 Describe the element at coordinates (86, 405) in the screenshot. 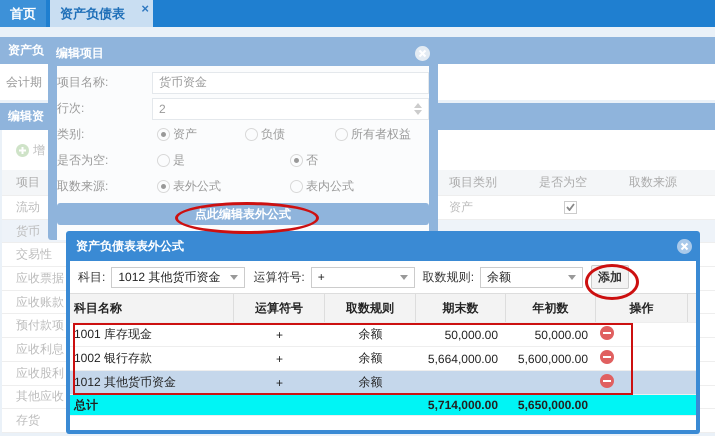

I see `total-label: 总计` at that location.